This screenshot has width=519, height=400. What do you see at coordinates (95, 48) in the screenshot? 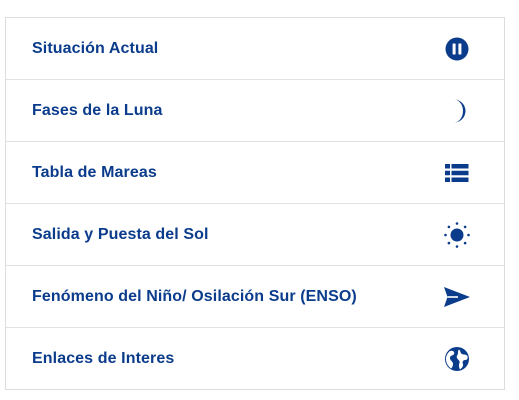
I see `menu-item-label: Situación Actual` at bounding box center [95, 48].